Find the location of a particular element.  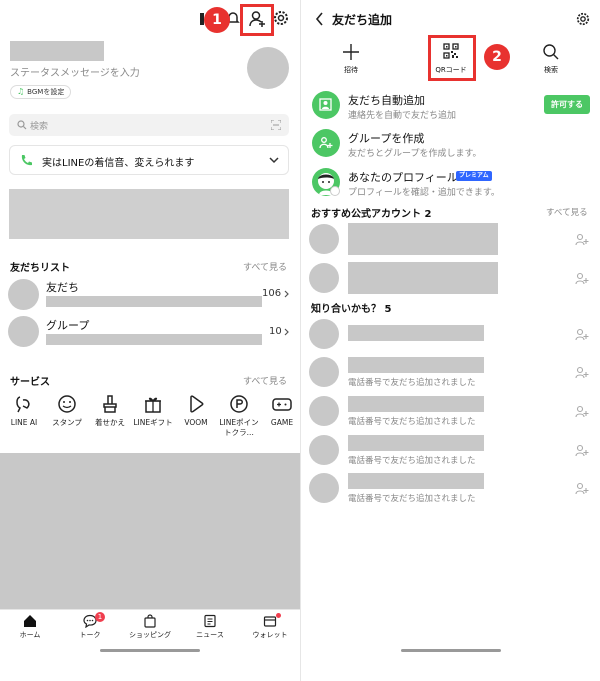

profile-name-redacted is located at coordinates (57, 51).